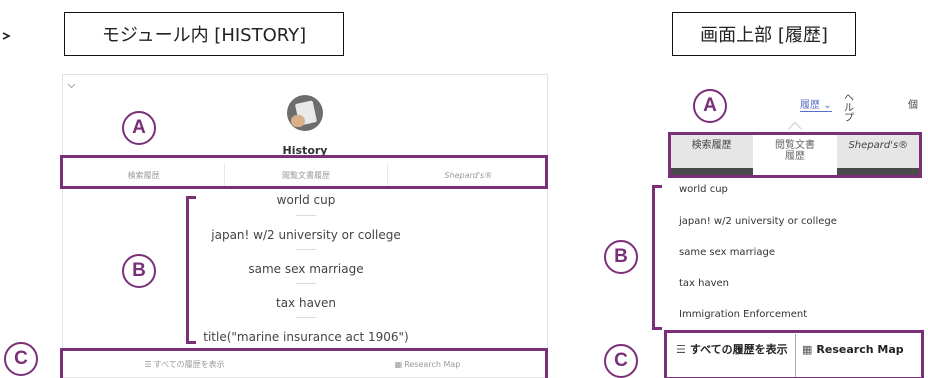 The height and width of the screenshot is (378, 928). What do you see at coordinates (305, 113) in the screenshot?
I see `history-icon` at bounding box center [305, 113].